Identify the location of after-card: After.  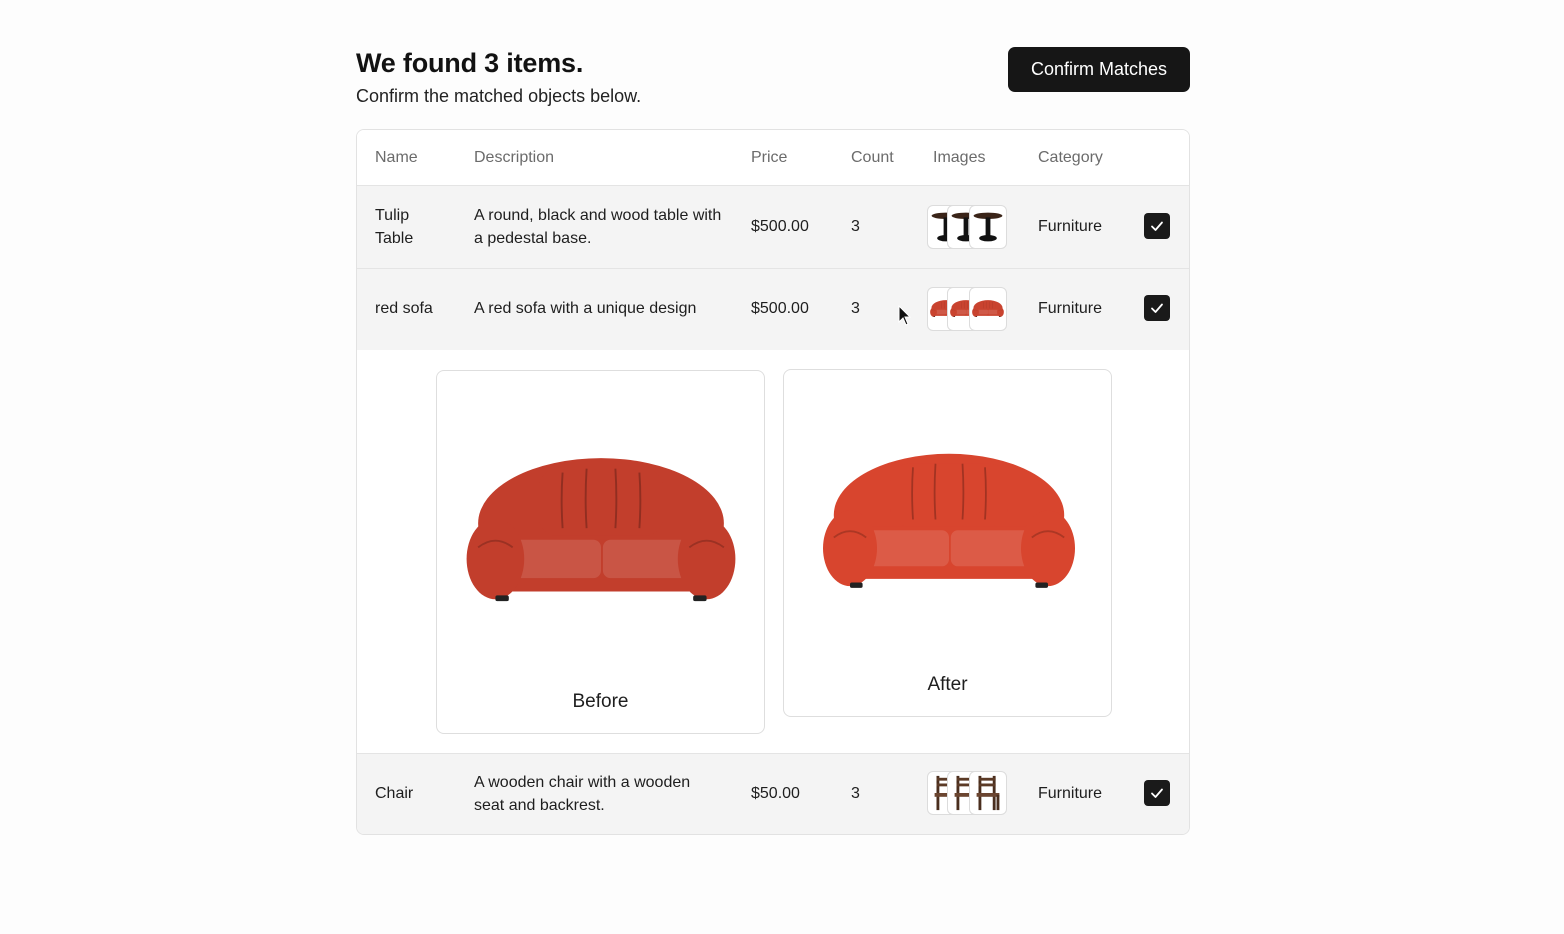
(947, 543).